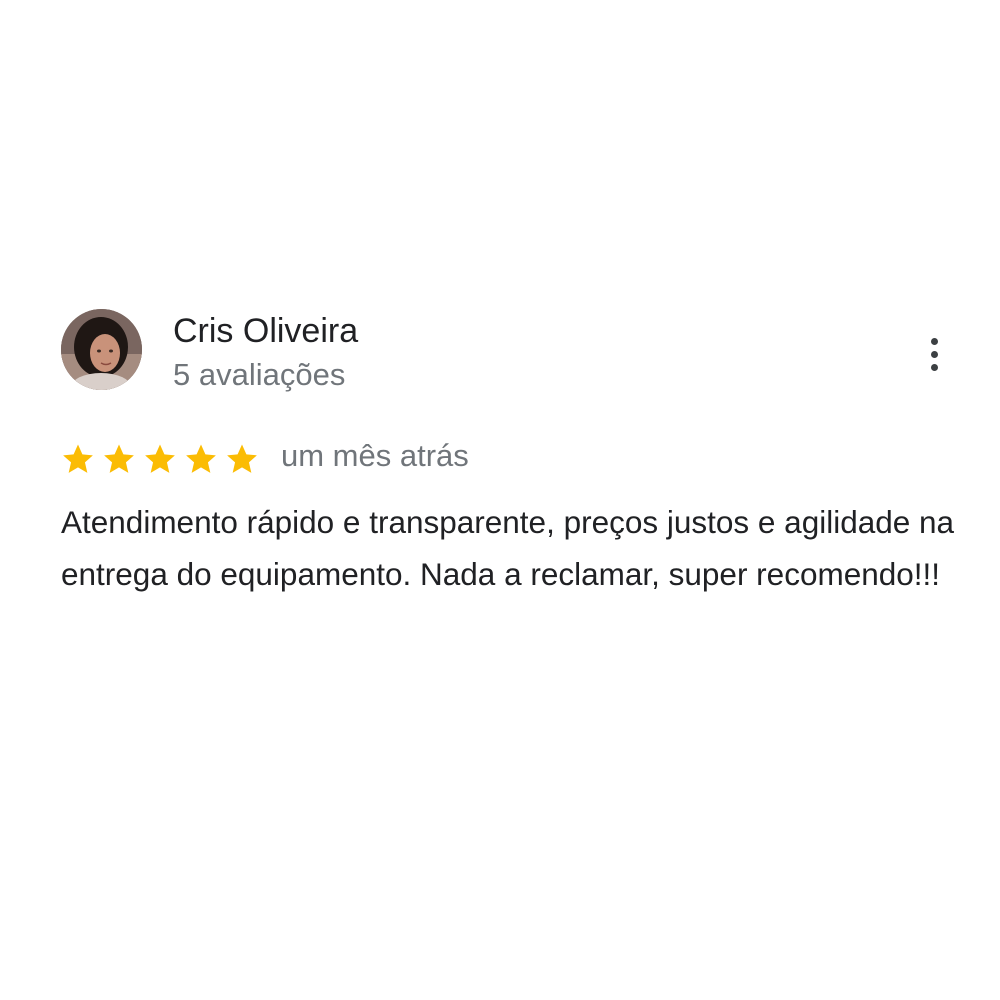 Image resolution: width=1000 pixels, height=1000 pixels. I want to click on avatar, so click(101, 349).